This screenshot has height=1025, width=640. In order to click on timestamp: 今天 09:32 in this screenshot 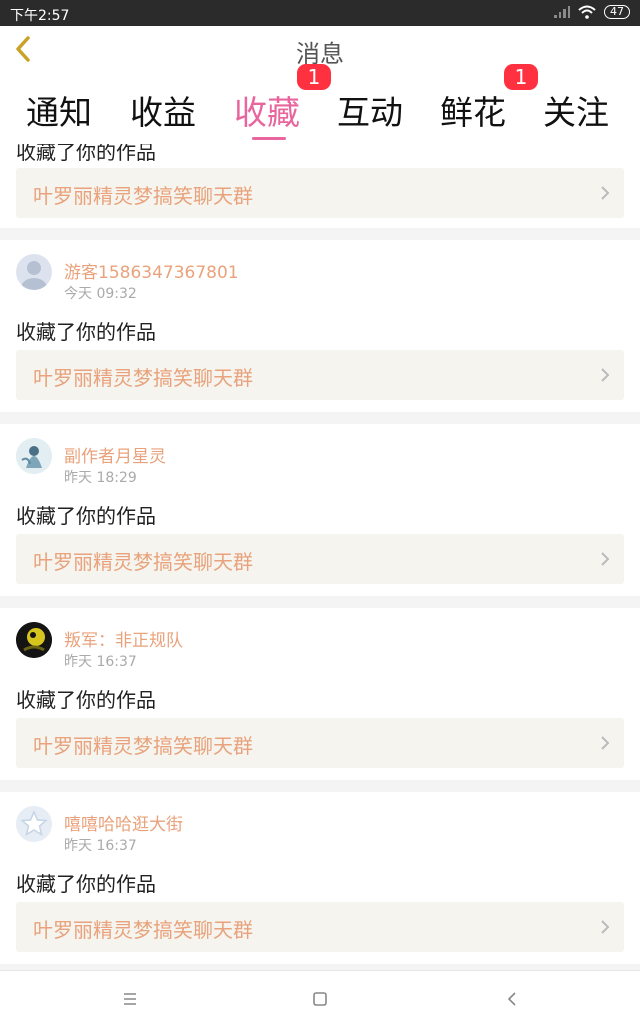, I will do `click(100, 294)`.